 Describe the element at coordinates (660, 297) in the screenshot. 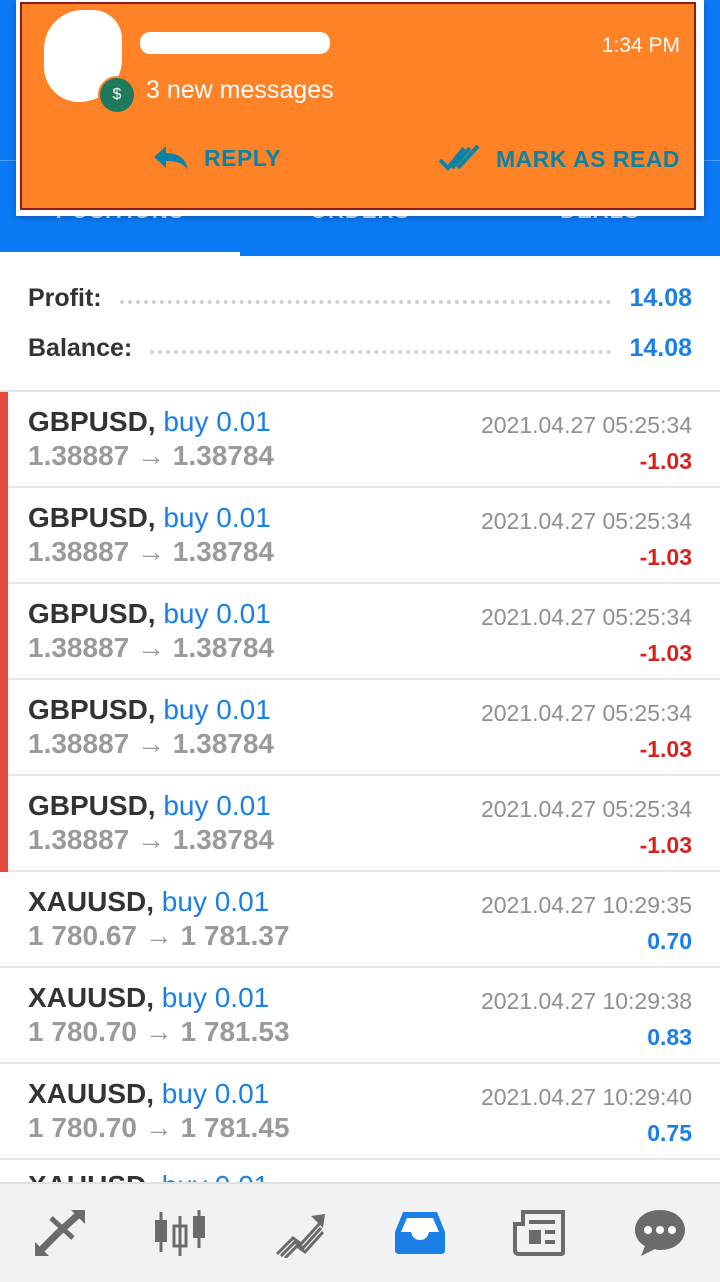

I see `profit-value: 14.08` at that location.